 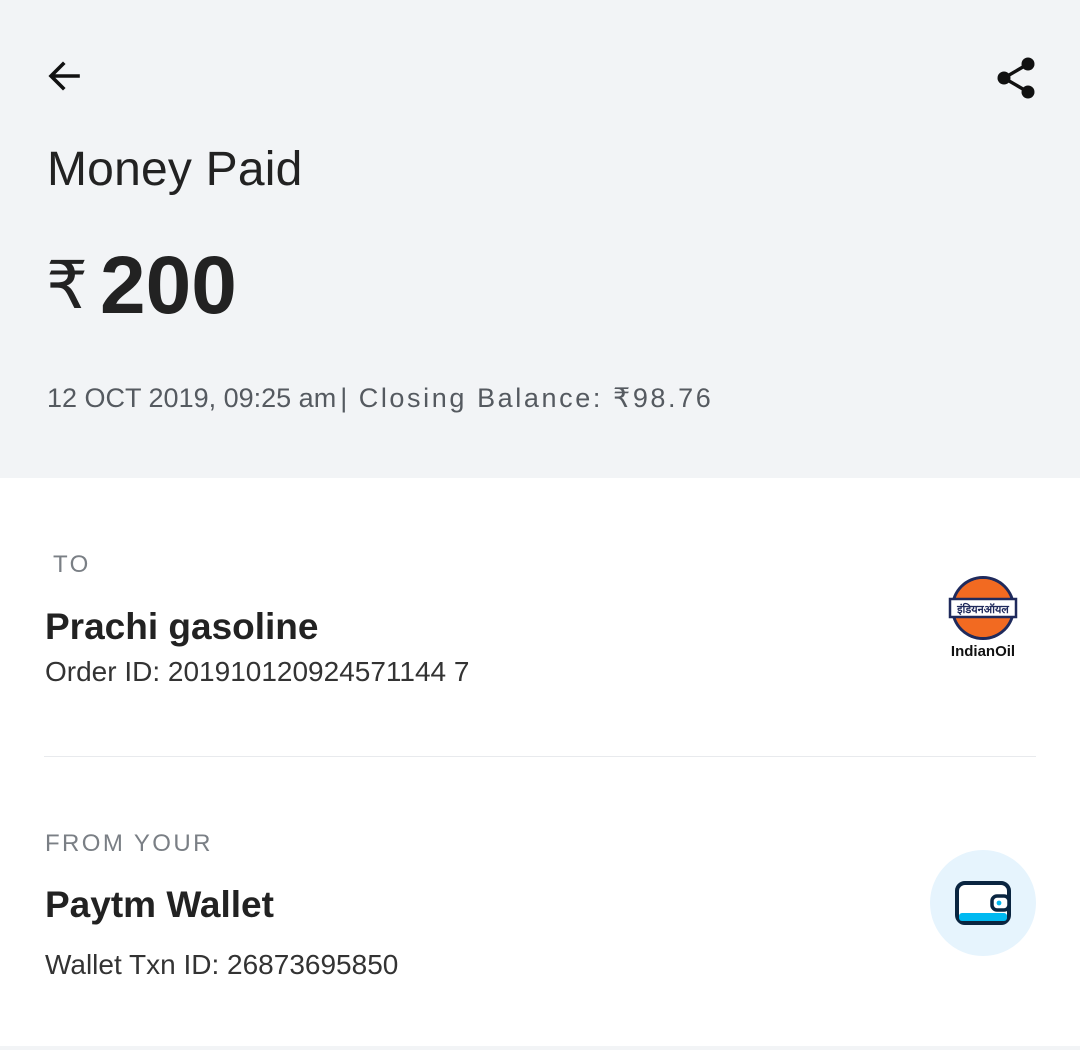 I want to click on amount-display: ₹ 200, so click(x=141, y=286).